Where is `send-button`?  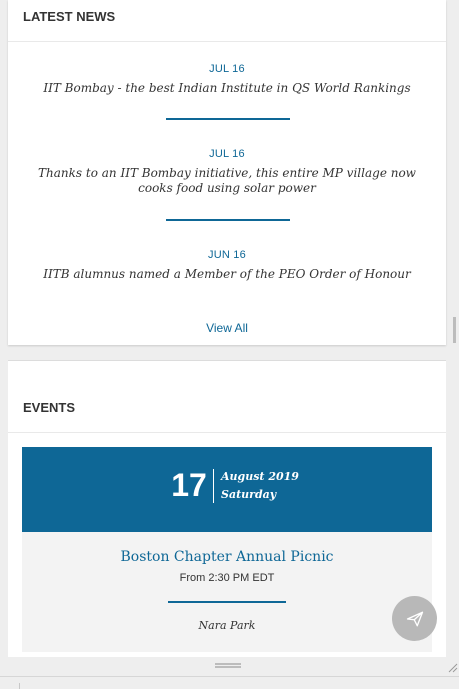
send-button is located at coordinates (414, 618).